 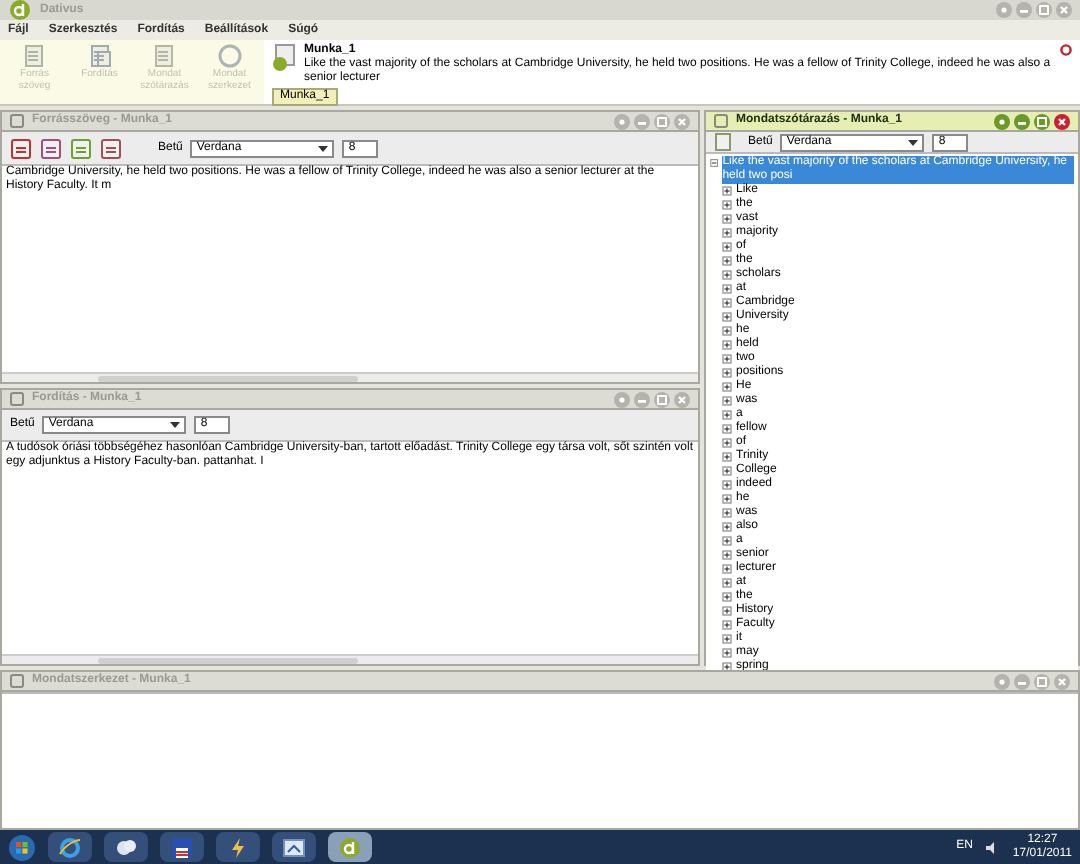 What do you see at coordinates (1022, 121) in the screenshot?
I see `minimize-icon` at bounding box center [1022, 121].